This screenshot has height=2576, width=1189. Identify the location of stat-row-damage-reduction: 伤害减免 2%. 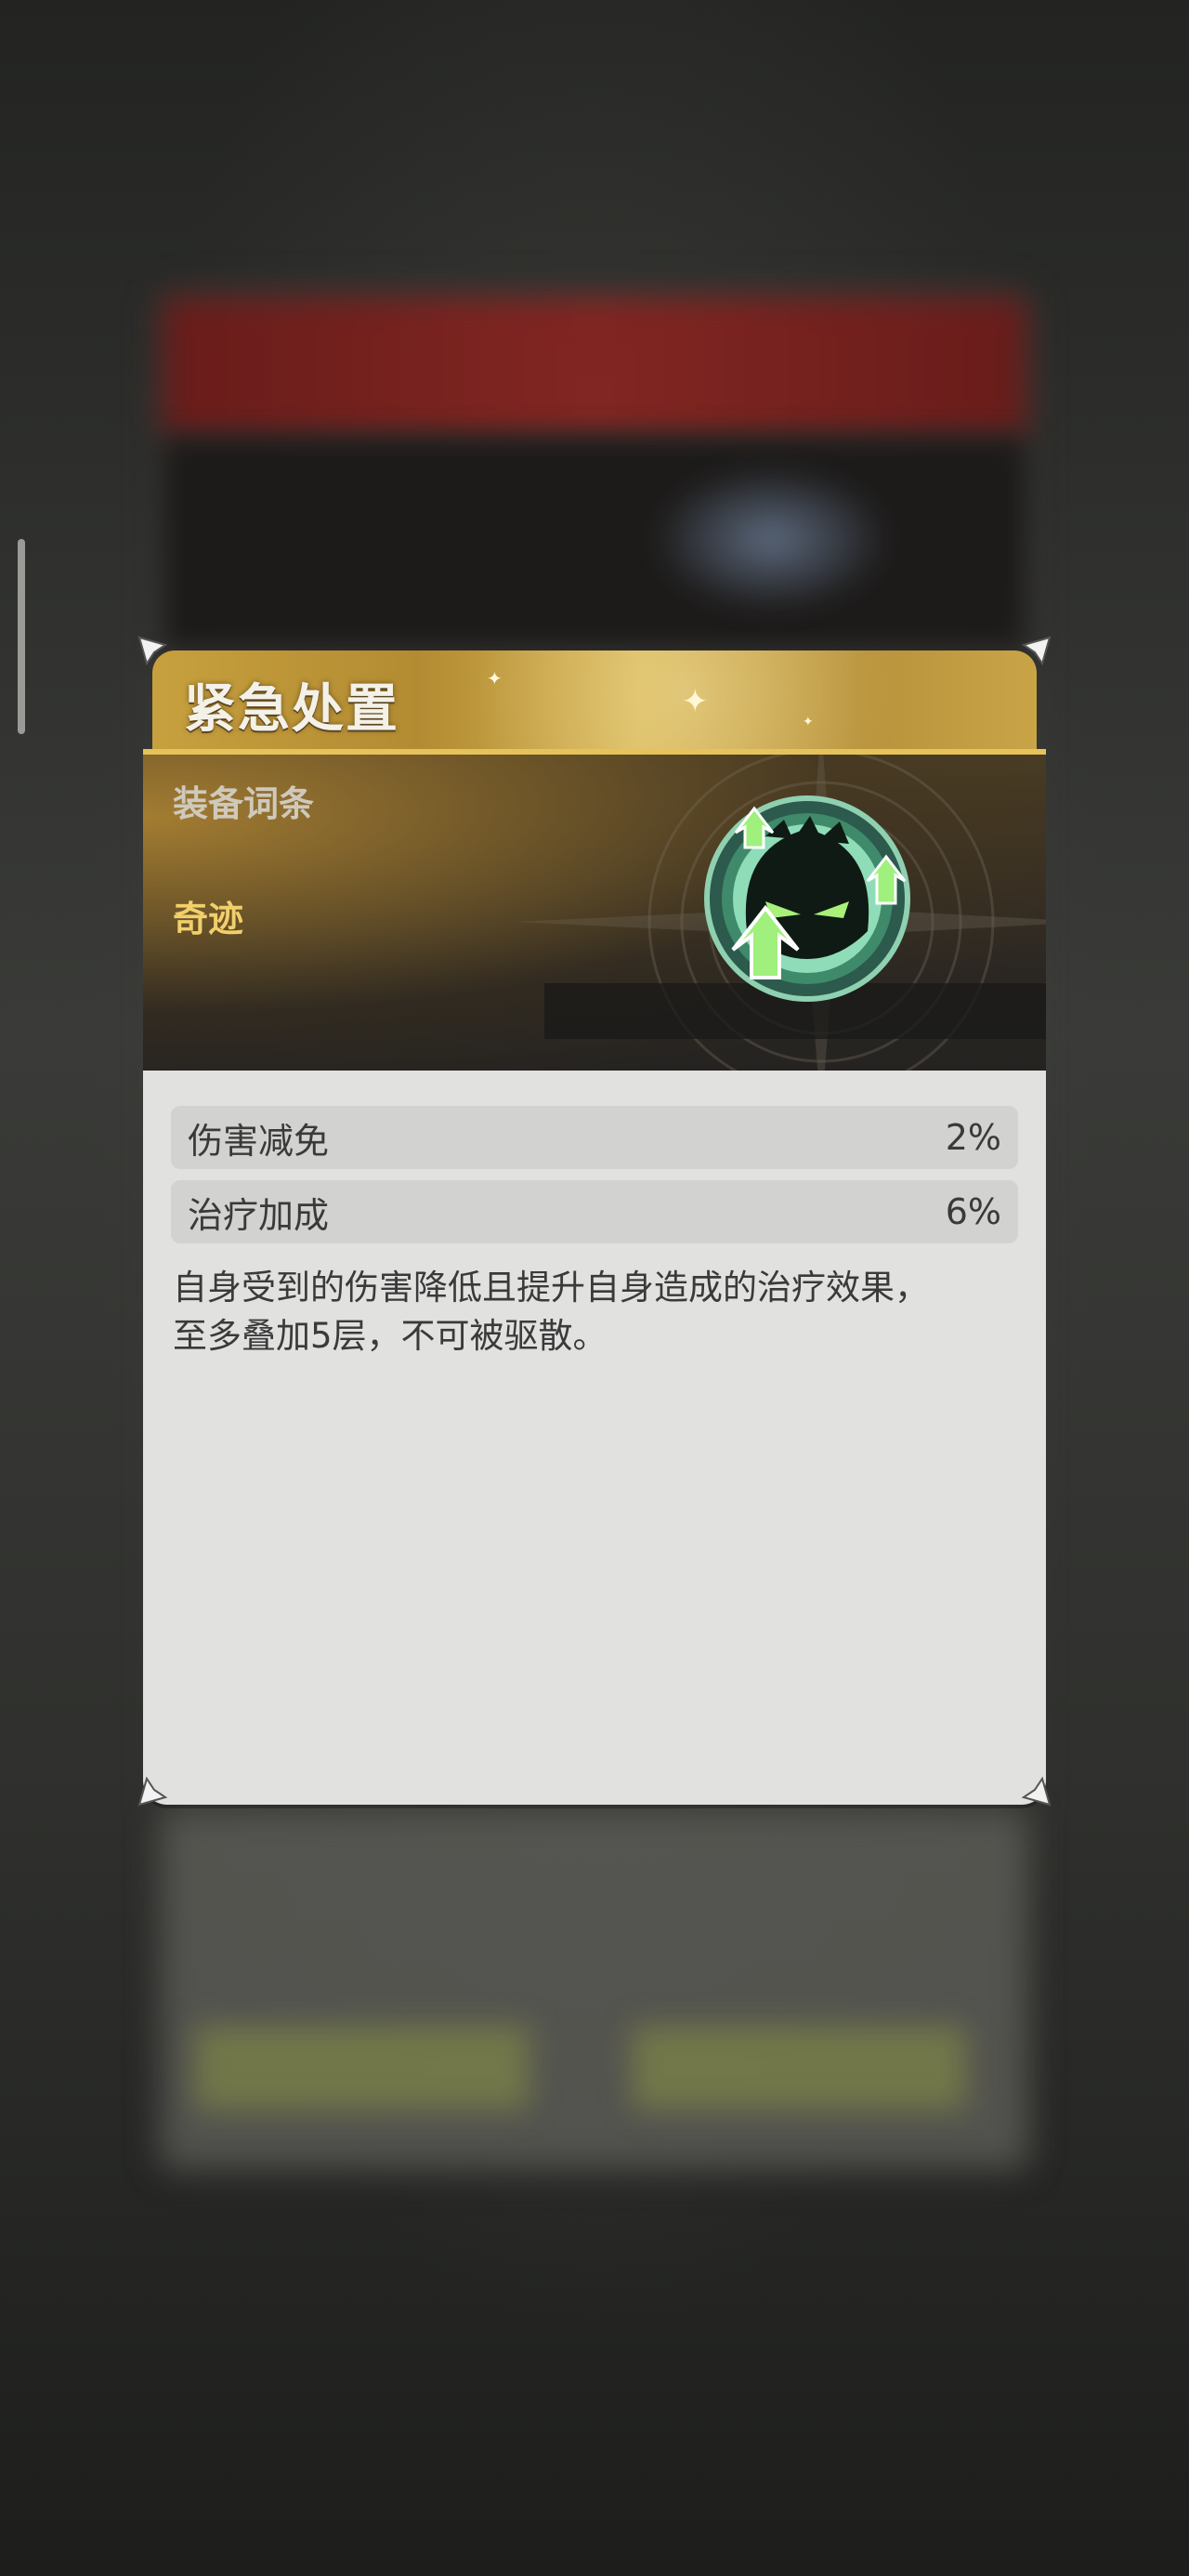
(594, 1137).